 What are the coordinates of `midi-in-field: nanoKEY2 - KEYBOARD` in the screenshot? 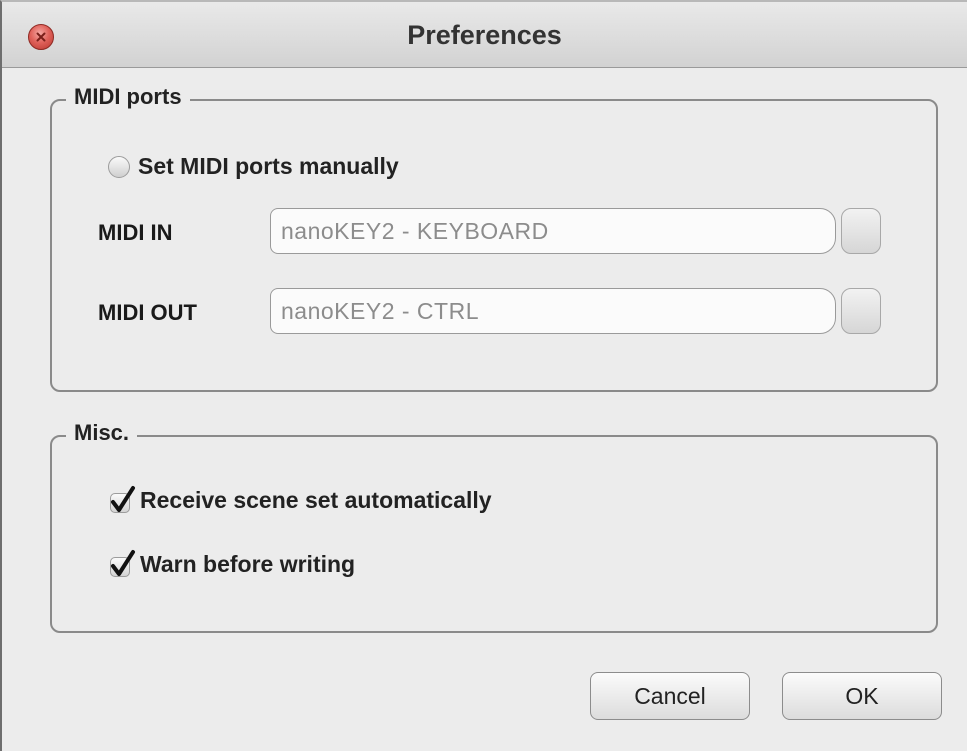 It's located at (553, 231).